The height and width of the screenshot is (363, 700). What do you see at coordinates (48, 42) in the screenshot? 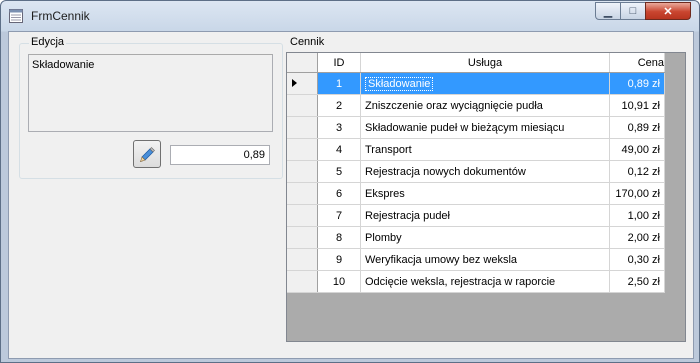
I see `edycja-group-label: Edycja` at bounding box center [48, 42].